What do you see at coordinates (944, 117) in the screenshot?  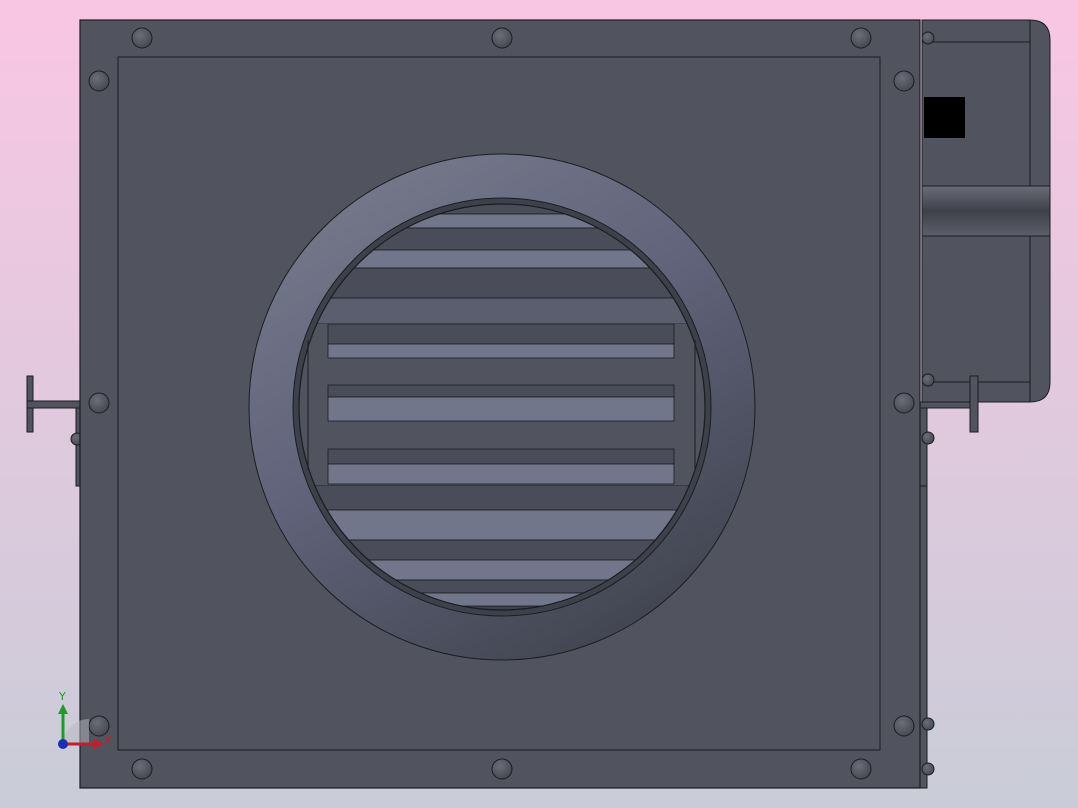 I see `black-port` at bounding box center [944, 117].